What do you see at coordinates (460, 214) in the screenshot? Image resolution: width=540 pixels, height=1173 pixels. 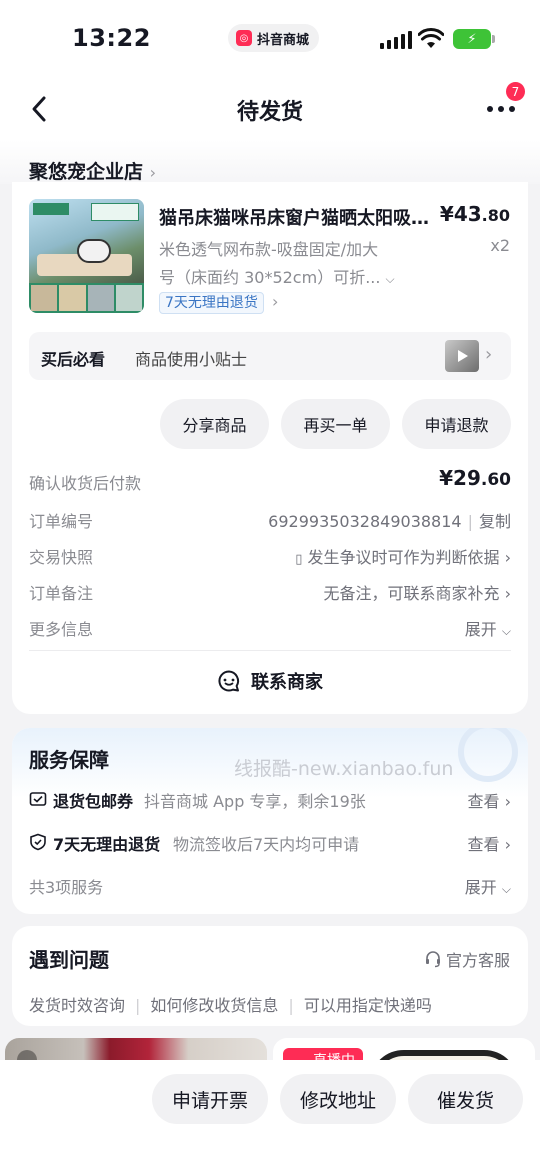 I see `product-price-int: ¥43` at bounding box center [460, 214].